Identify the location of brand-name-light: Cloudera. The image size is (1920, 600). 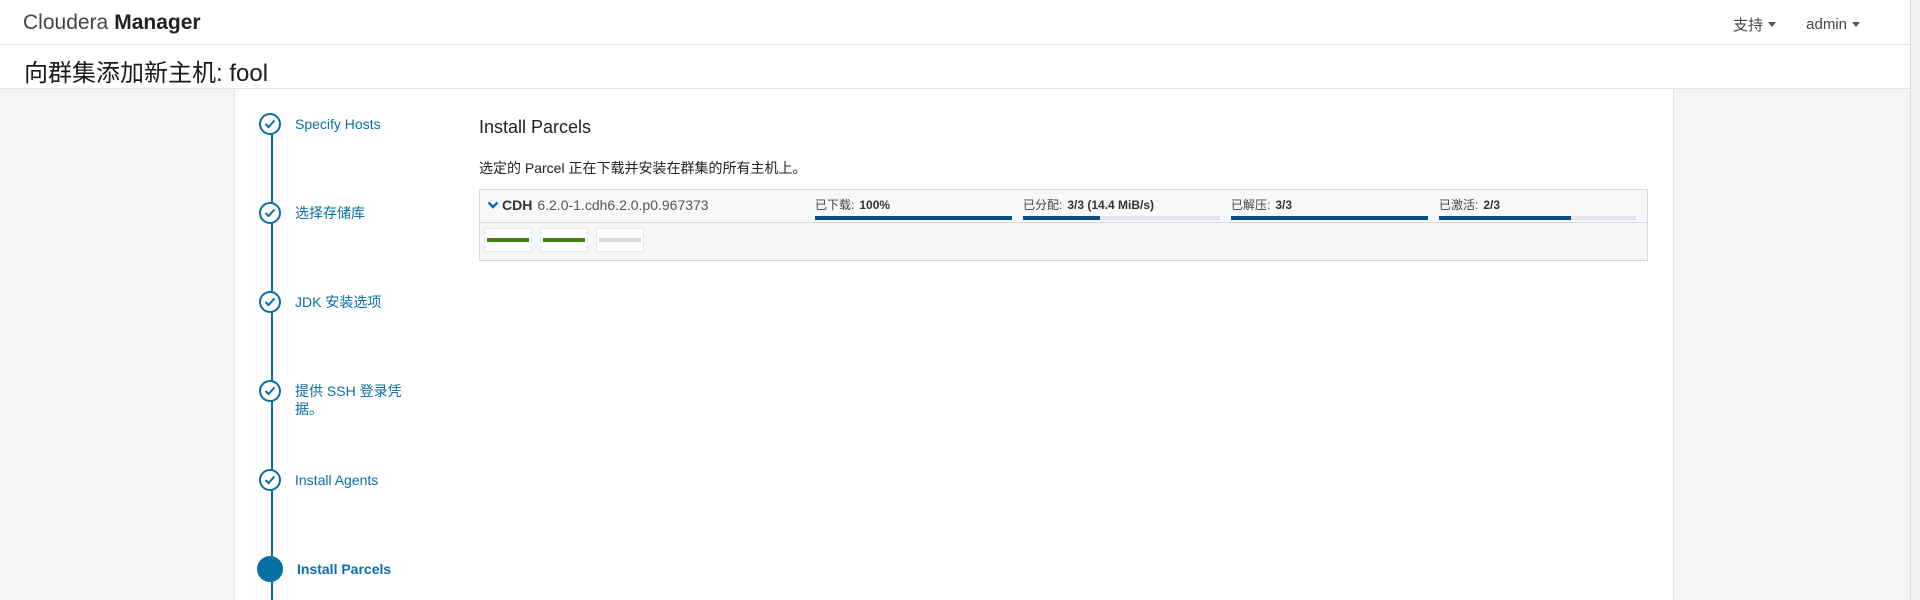
(66, 22).